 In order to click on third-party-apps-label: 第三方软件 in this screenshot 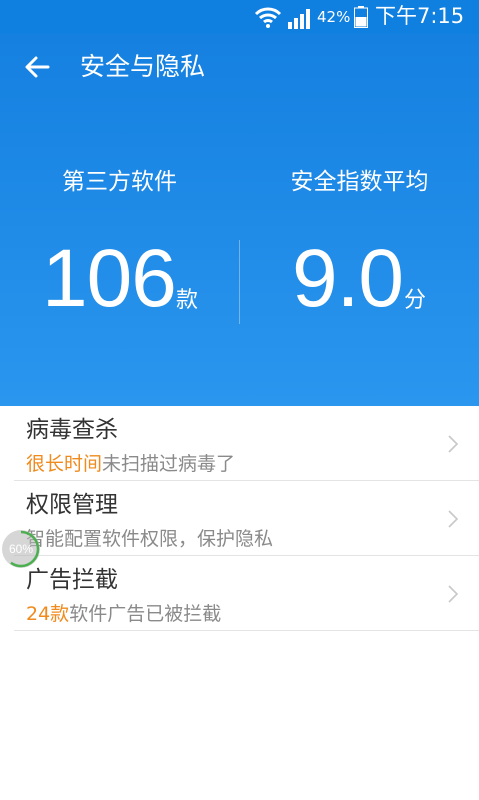, I will do `click(119, 182)`.